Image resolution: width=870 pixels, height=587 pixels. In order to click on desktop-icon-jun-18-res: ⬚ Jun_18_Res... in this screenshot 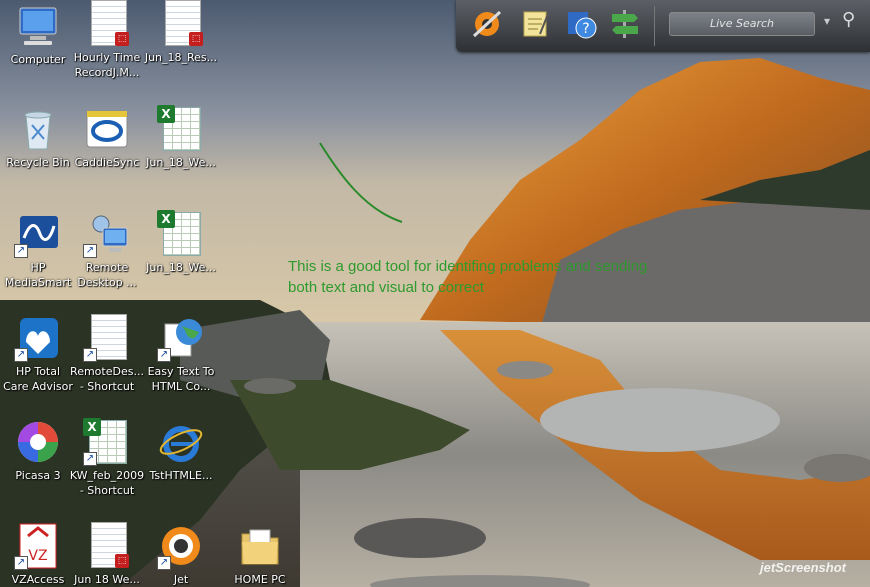, I will do `click(181, 32)`.